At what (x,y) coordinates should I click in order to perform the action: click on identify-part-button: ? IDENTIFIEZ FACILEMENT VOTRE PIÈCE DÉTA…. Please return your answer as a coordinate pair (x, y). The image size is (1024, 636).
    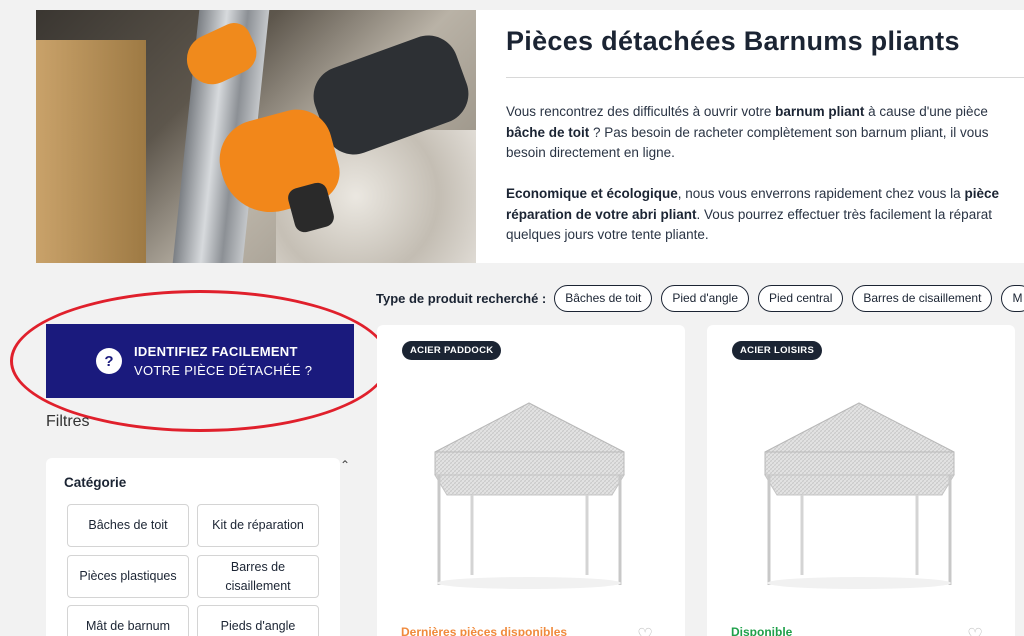
    Looking at the image, I should click on (200, 361).